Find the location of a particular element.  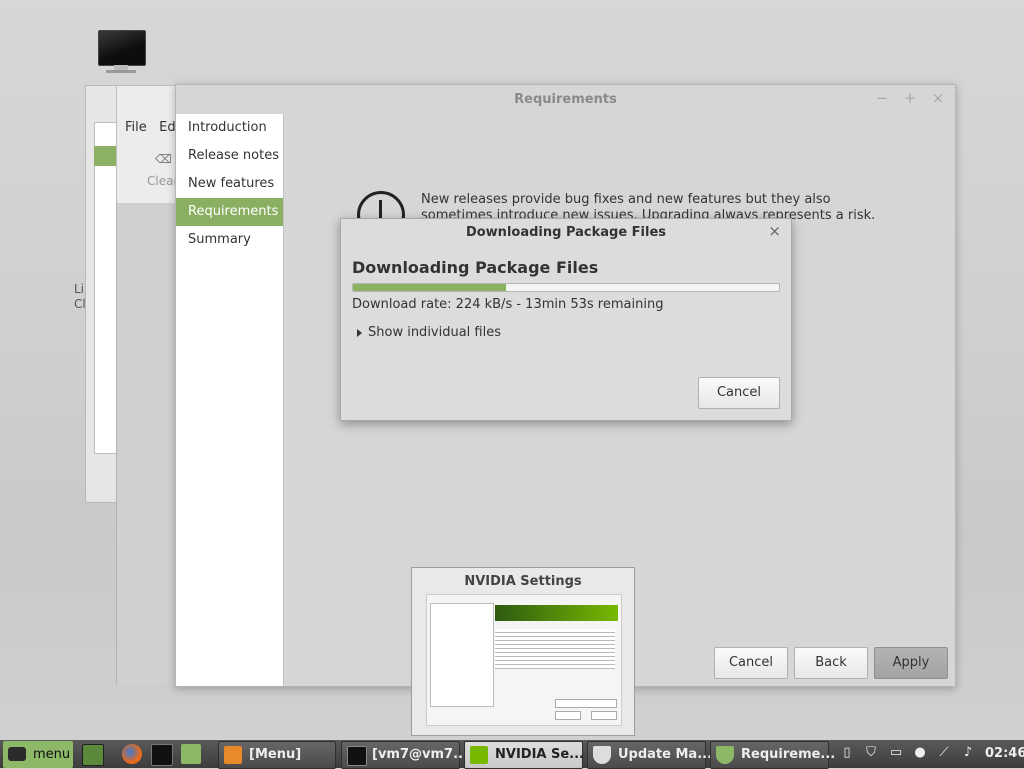

sidebar-item-new-features: New features is located at coordinates (229, 184).